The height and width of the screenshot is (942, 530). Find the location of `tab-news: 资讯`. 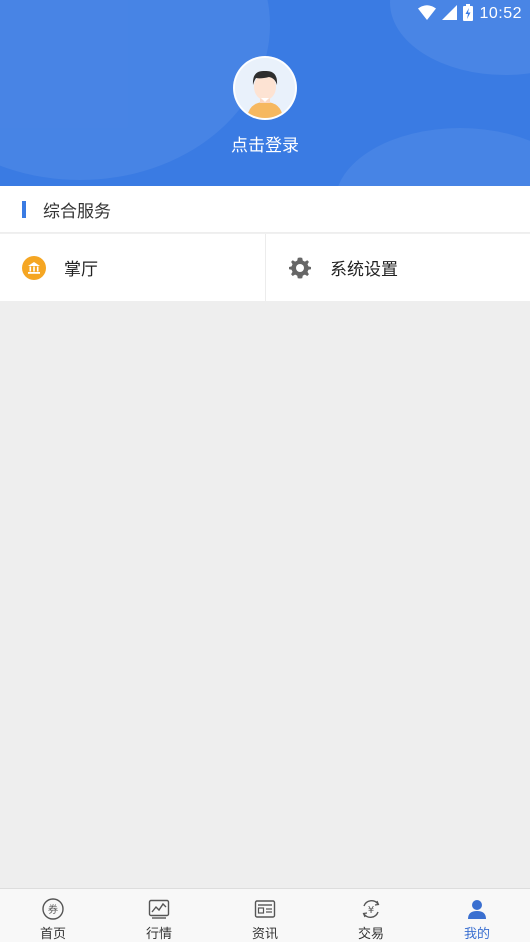

tab-news: 资讯 is located at coordinates (265, 915).